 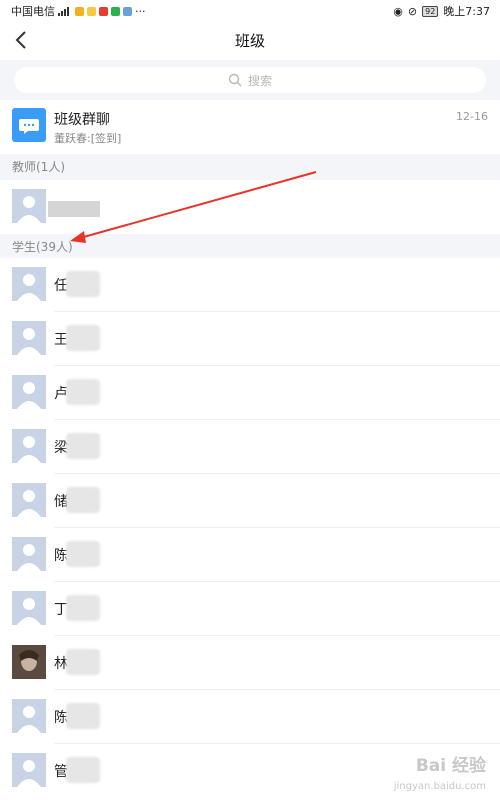 What do you see at coordinates (250, 285) in the screenshot?
I see `student-row: 任` at bounding box center [250, 285].